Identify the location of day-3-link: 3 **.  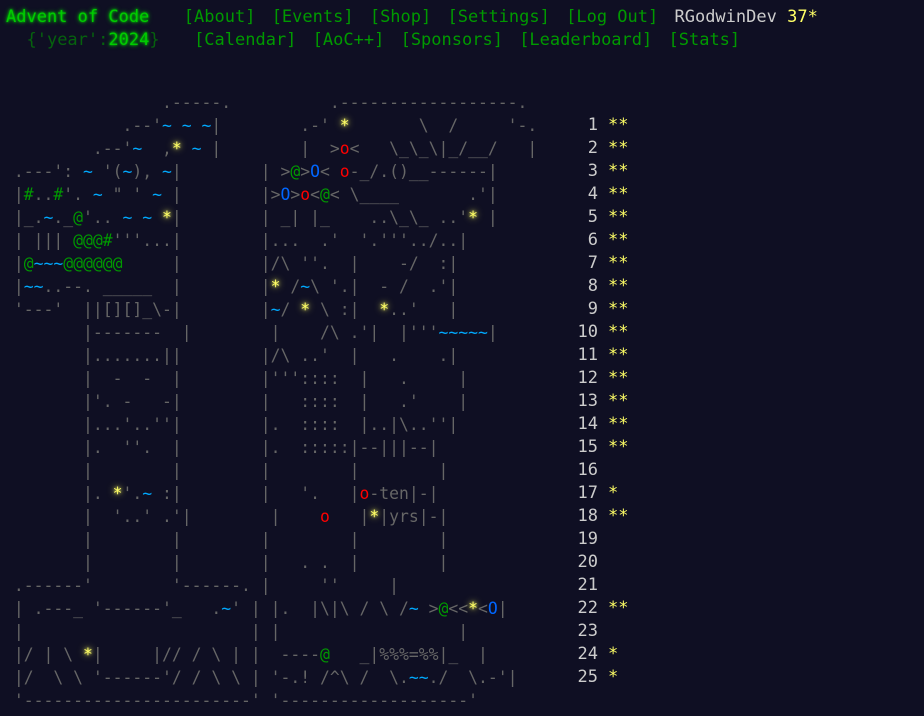
(600, 171).